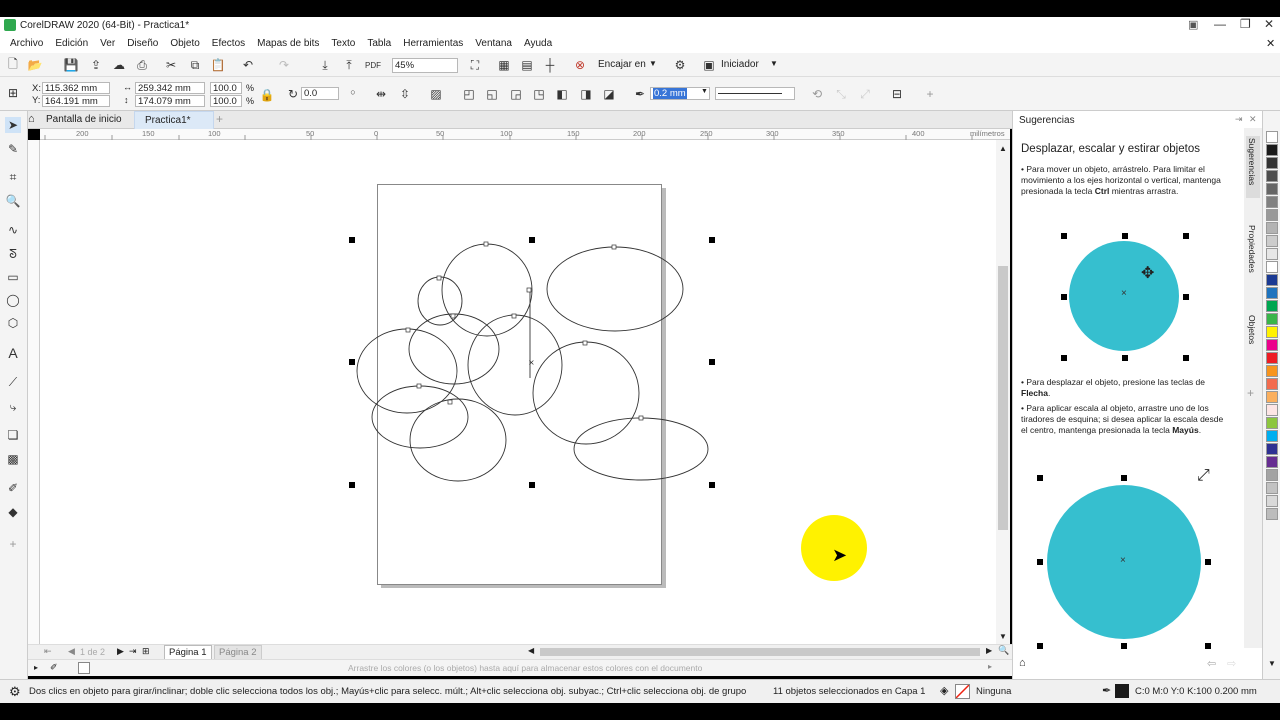 The image size is (1280, 720). What do you see at coordinates (1003, 636) in the screenshot?
I see `scroll-down-icon: ▼` at bounding box center [1003, 636].